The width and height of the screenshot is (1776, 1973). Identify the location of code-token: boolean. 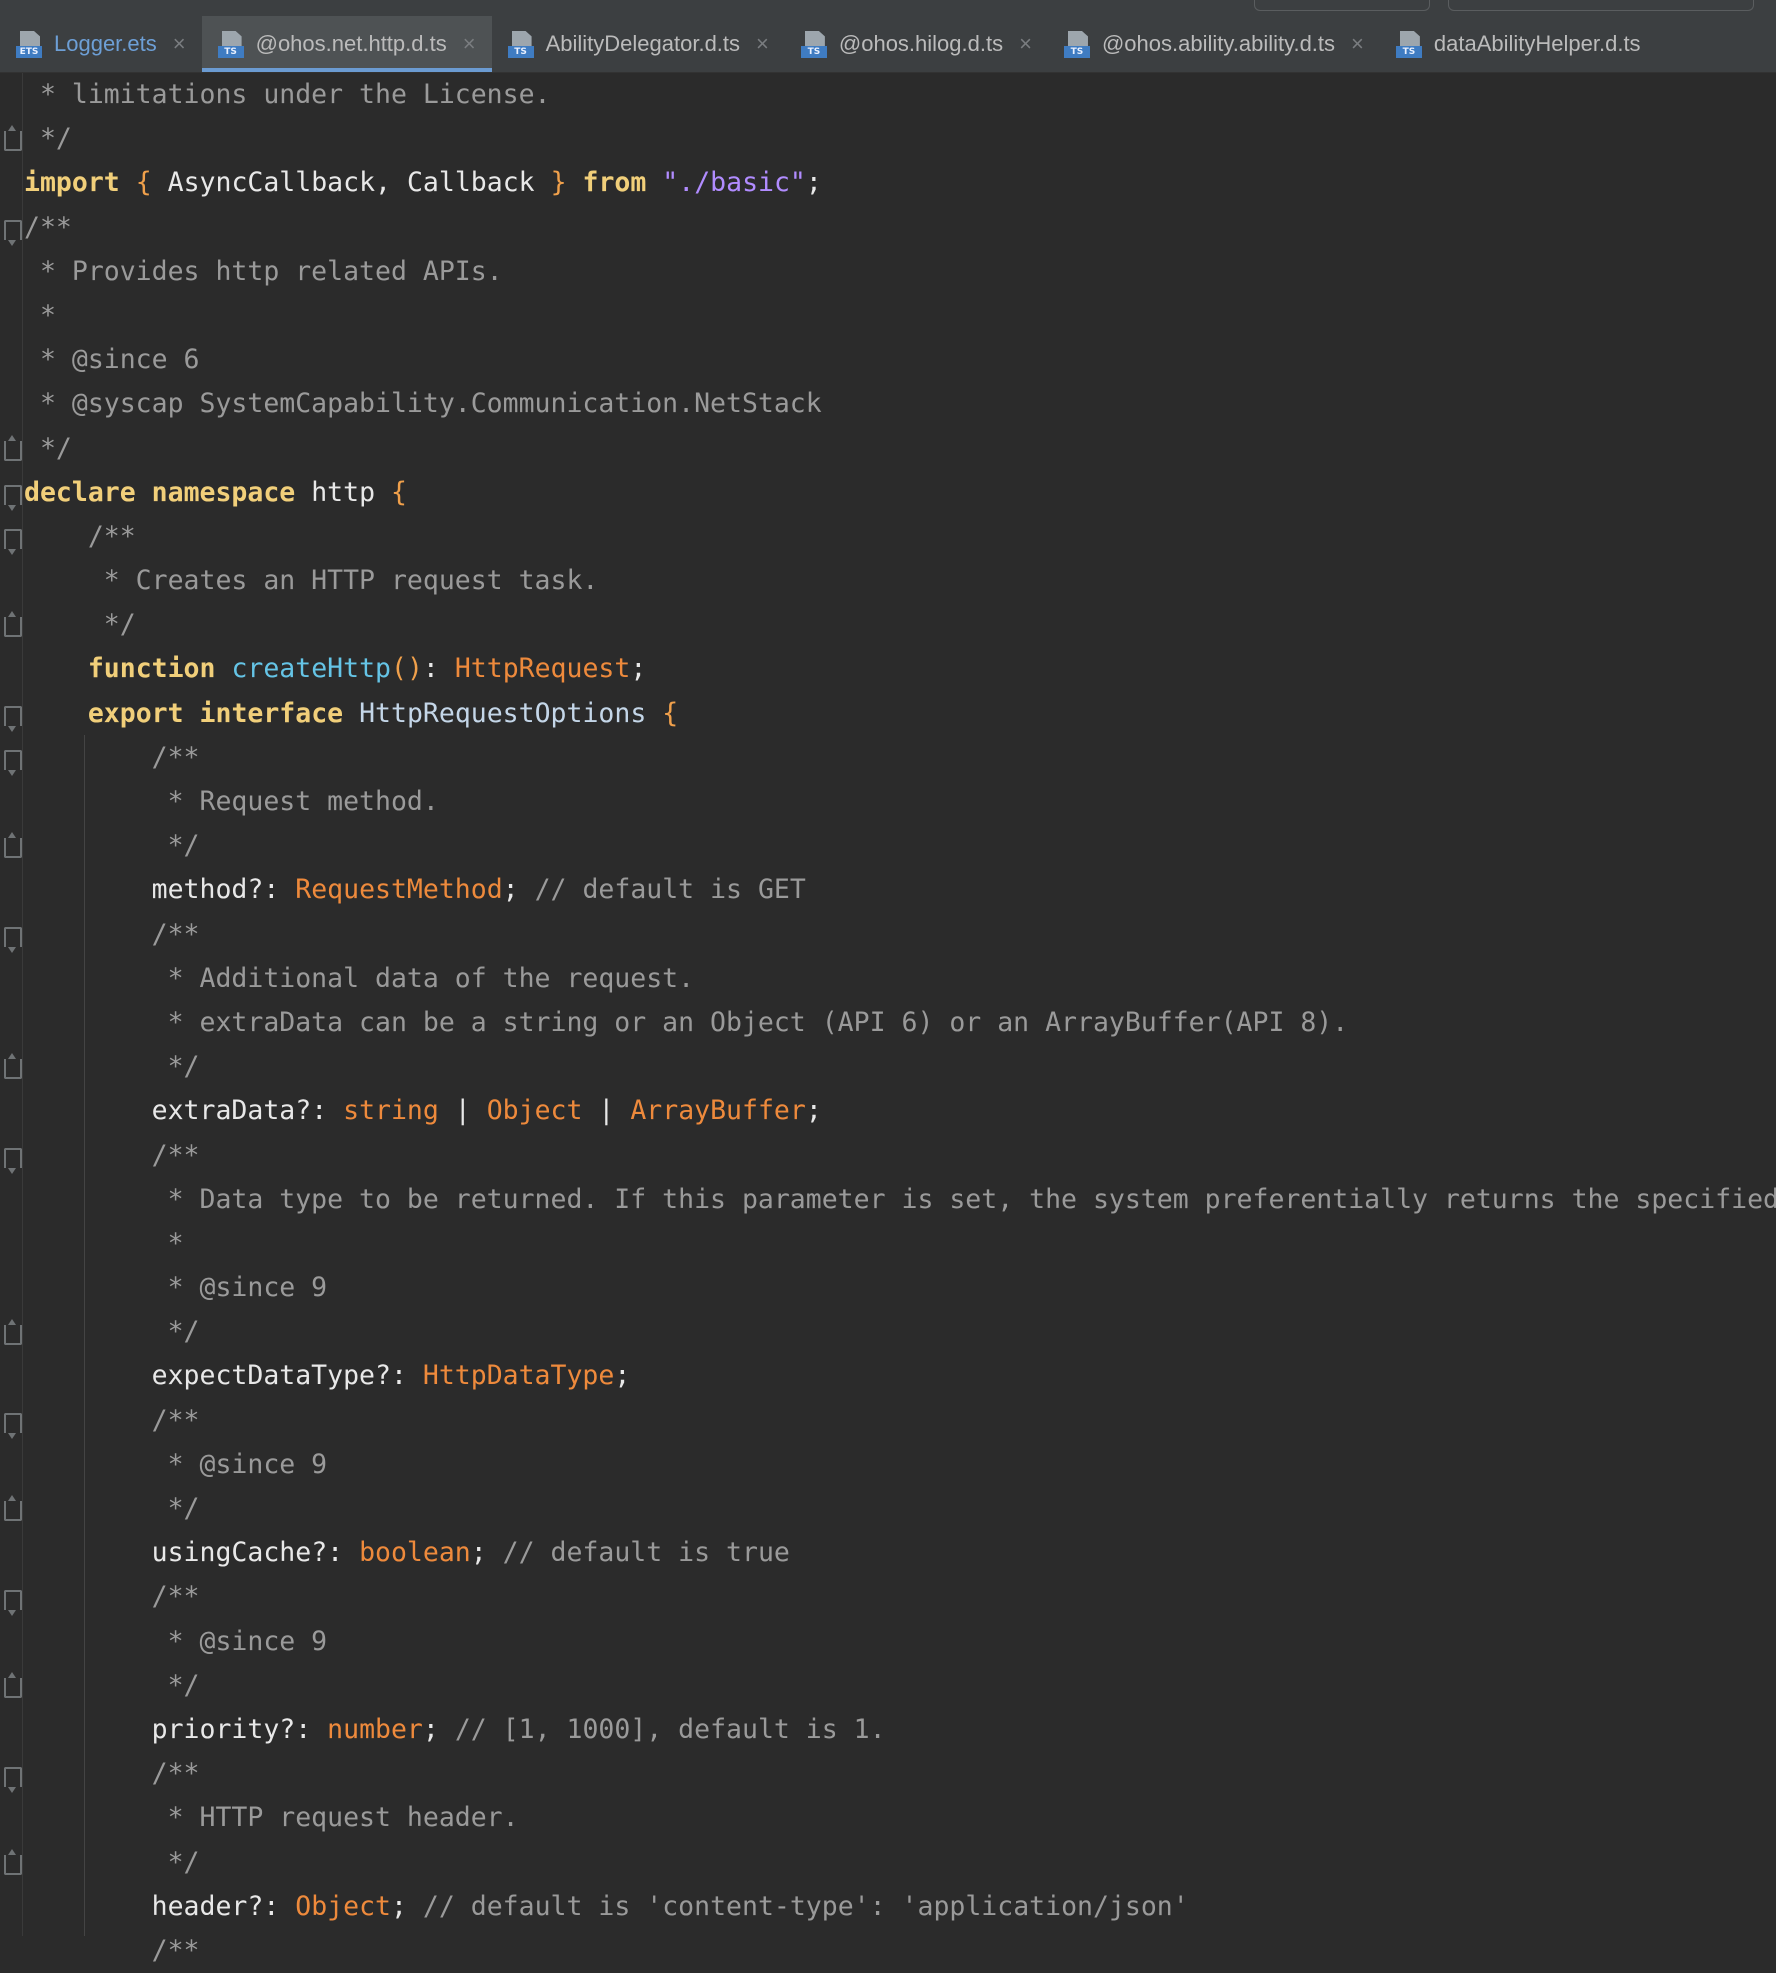
(415, 1553).